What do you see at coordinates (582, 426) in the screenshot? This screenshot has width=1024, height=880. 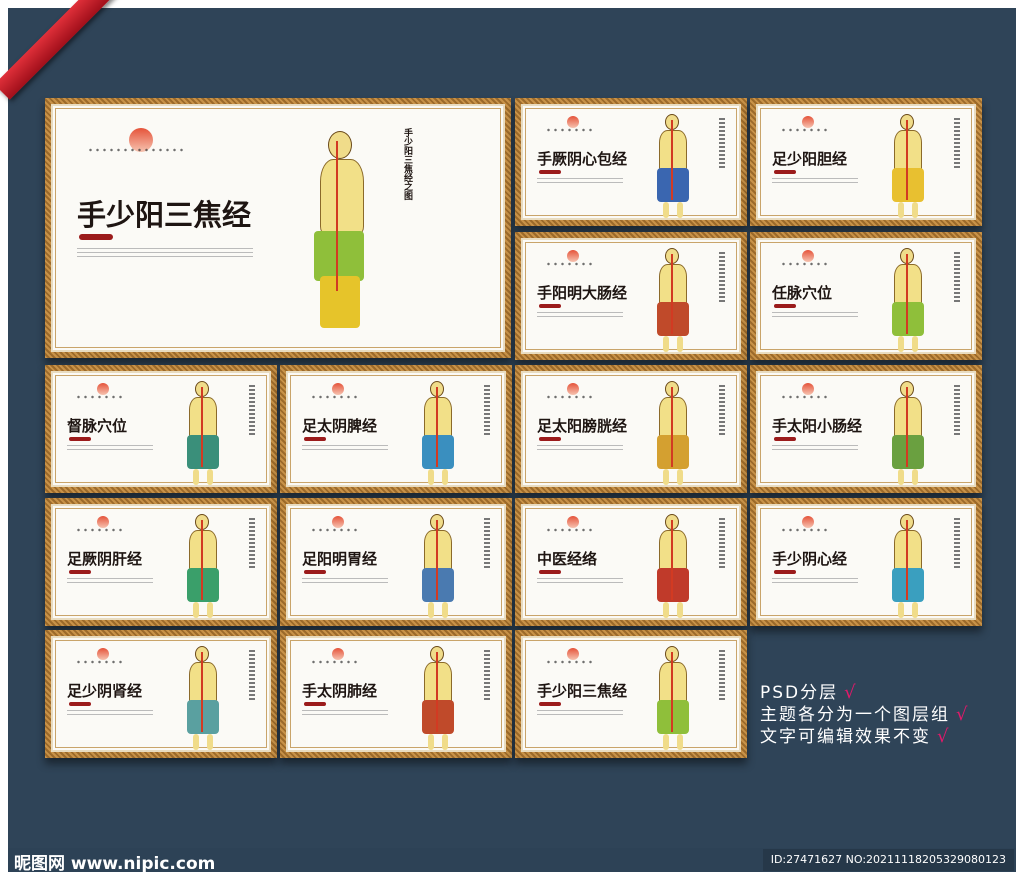 I see `poster-title: 足太阳膀胱经` at bounding box center [582, 426].